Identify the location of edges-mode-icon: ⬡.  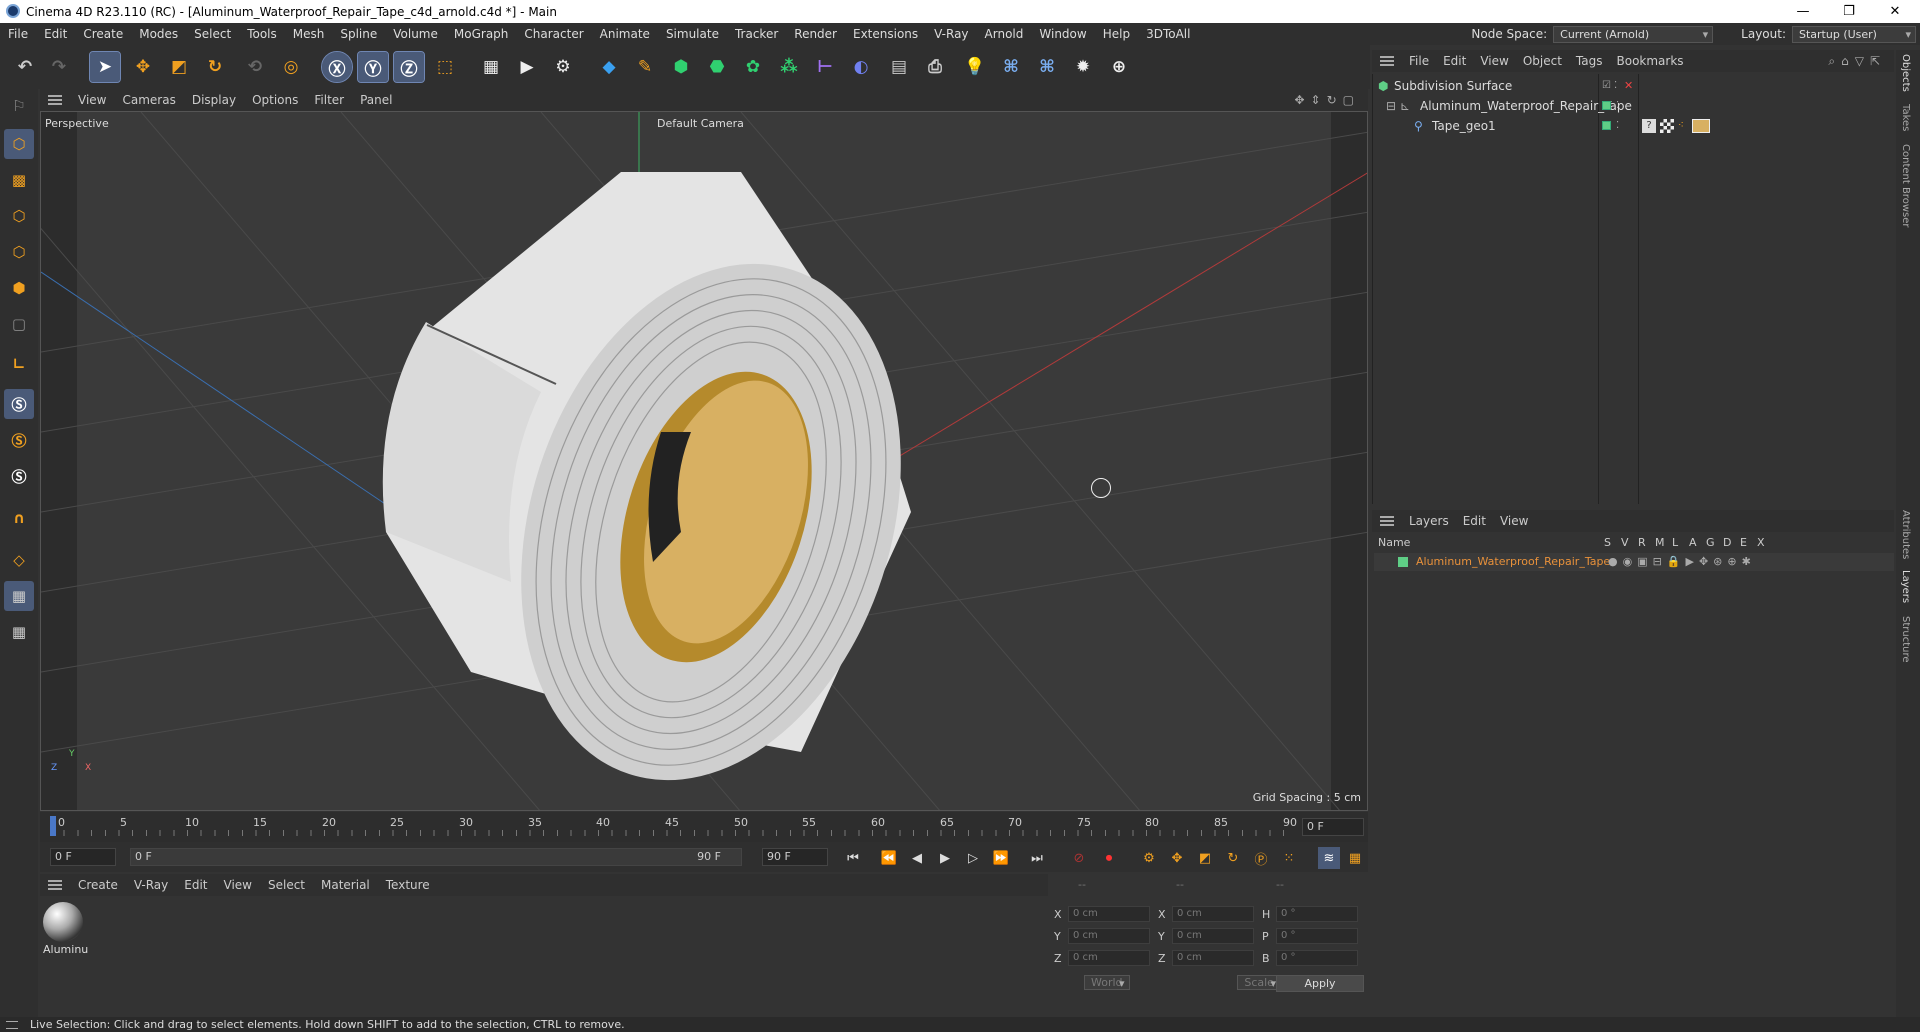
(19, 252).